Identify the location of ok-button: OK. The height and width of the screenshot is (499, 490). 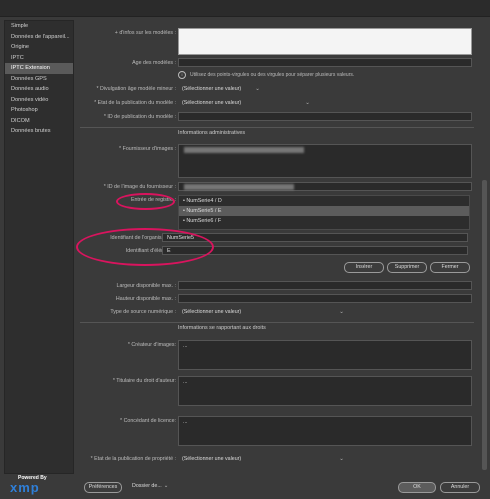
(417, 487).